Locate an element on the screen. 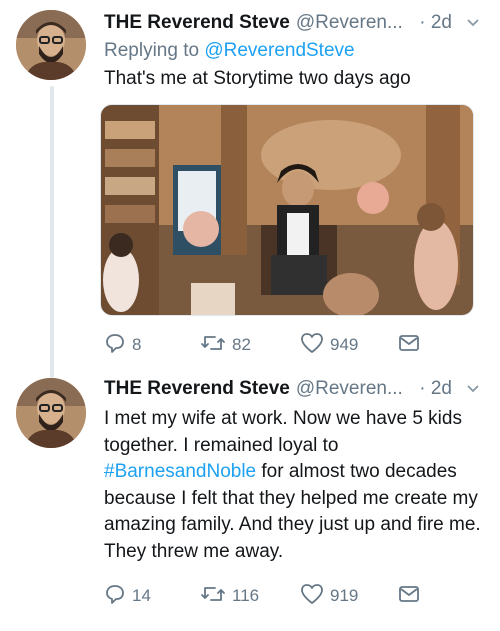  reply-button: 8 is located at coordinates (122, 345).